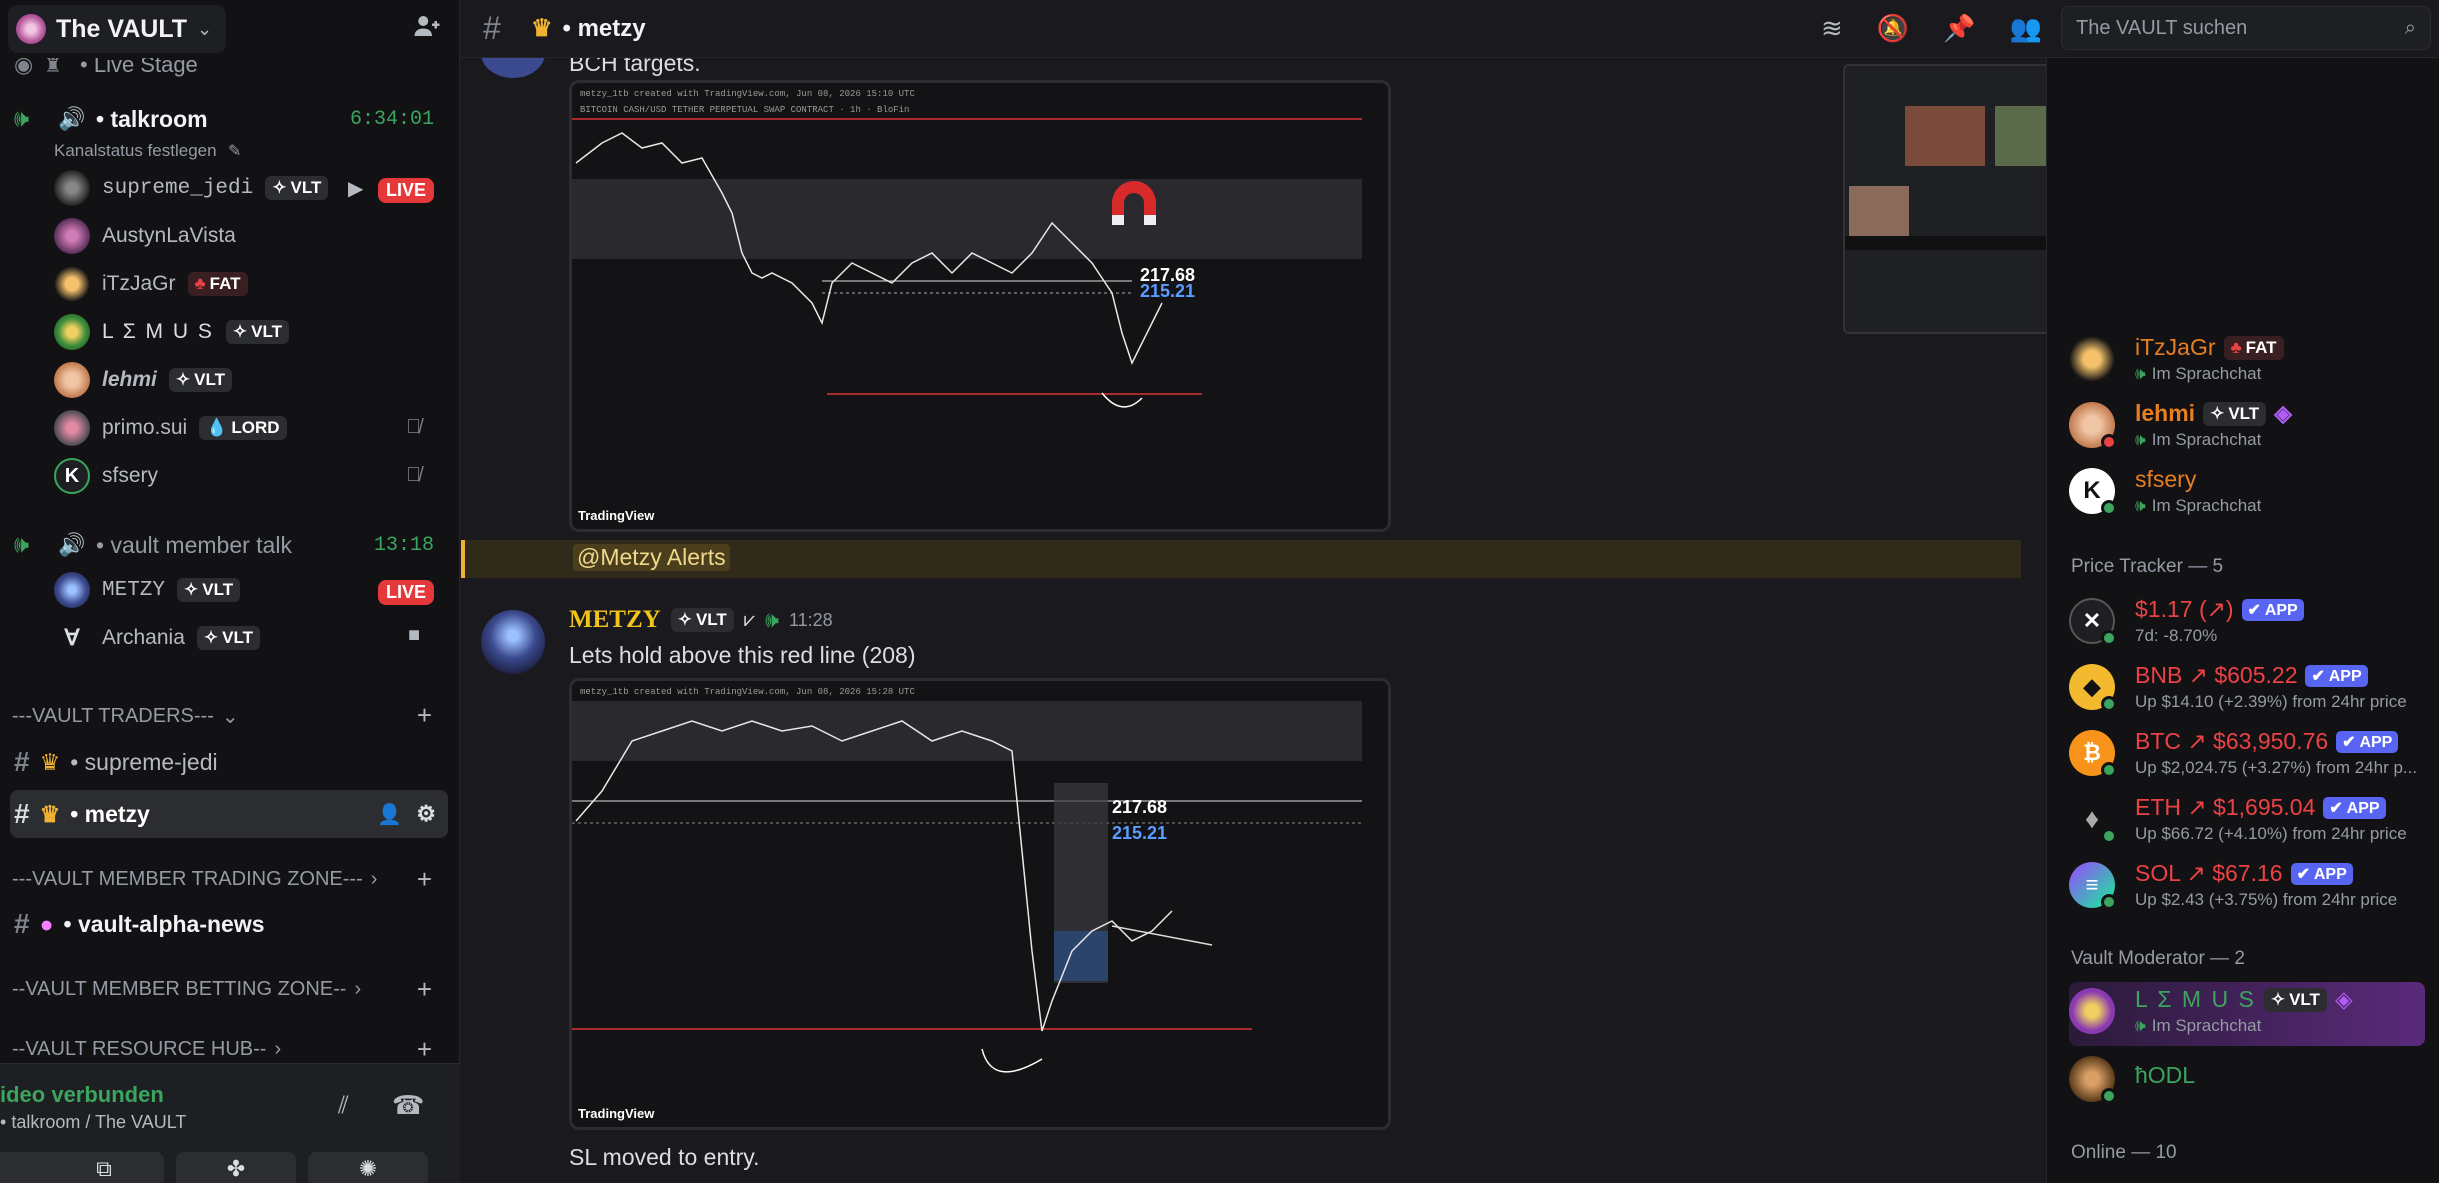  What do you see at coordinates (135, 151) in the screenshot?
I see `channel-status-link: Kanalstatus festlegen` at bounding box center [135, 151].